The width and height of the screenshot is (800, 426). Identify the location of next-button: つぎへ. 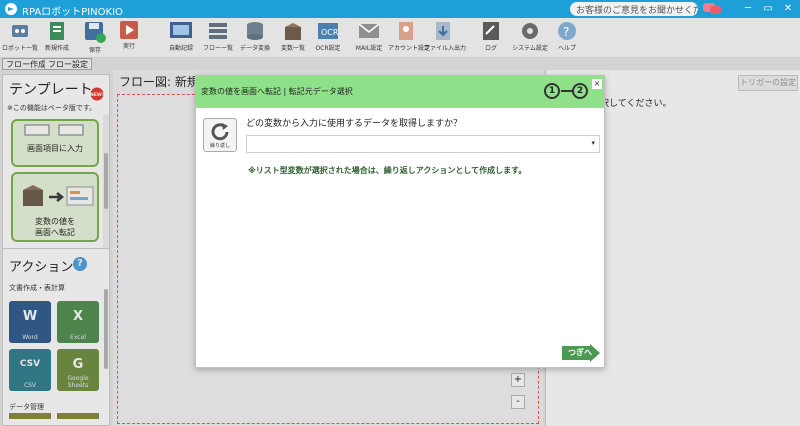
(581, 353).